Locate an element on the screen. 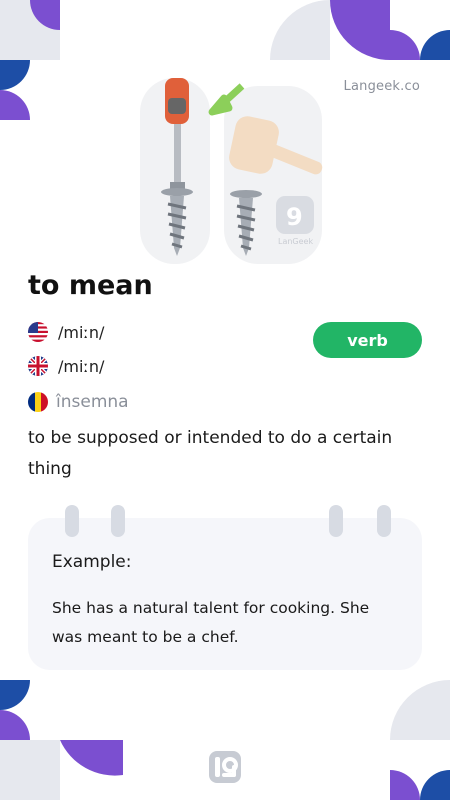 Image resolution: width=450 pixels, height=800 pixels. ipa-uk: /miːn/ is located at coordinates (81, 366).